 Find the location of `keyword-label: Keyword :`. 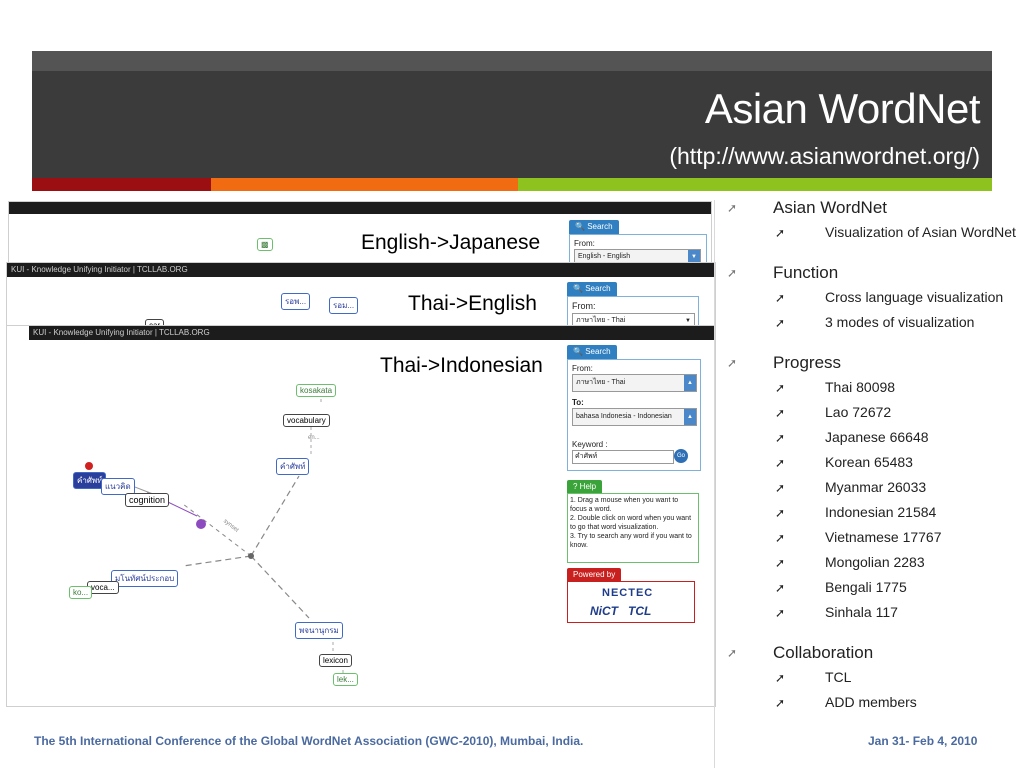

keyword-label: Keyword : is located at coordinates (590, 444).